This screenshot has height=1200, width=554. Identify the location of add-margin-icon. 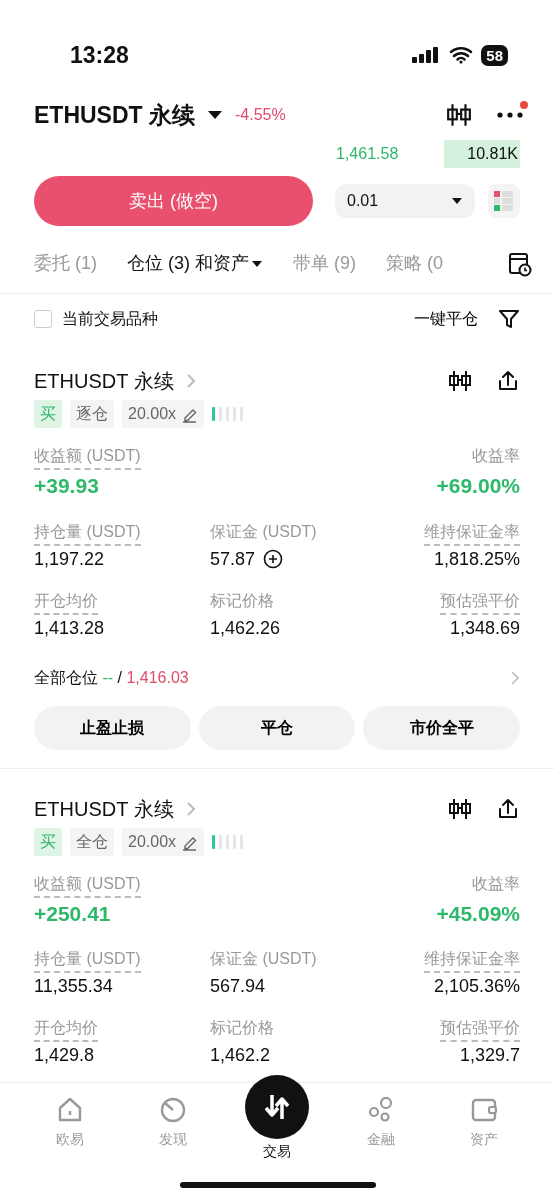
(273, 559).